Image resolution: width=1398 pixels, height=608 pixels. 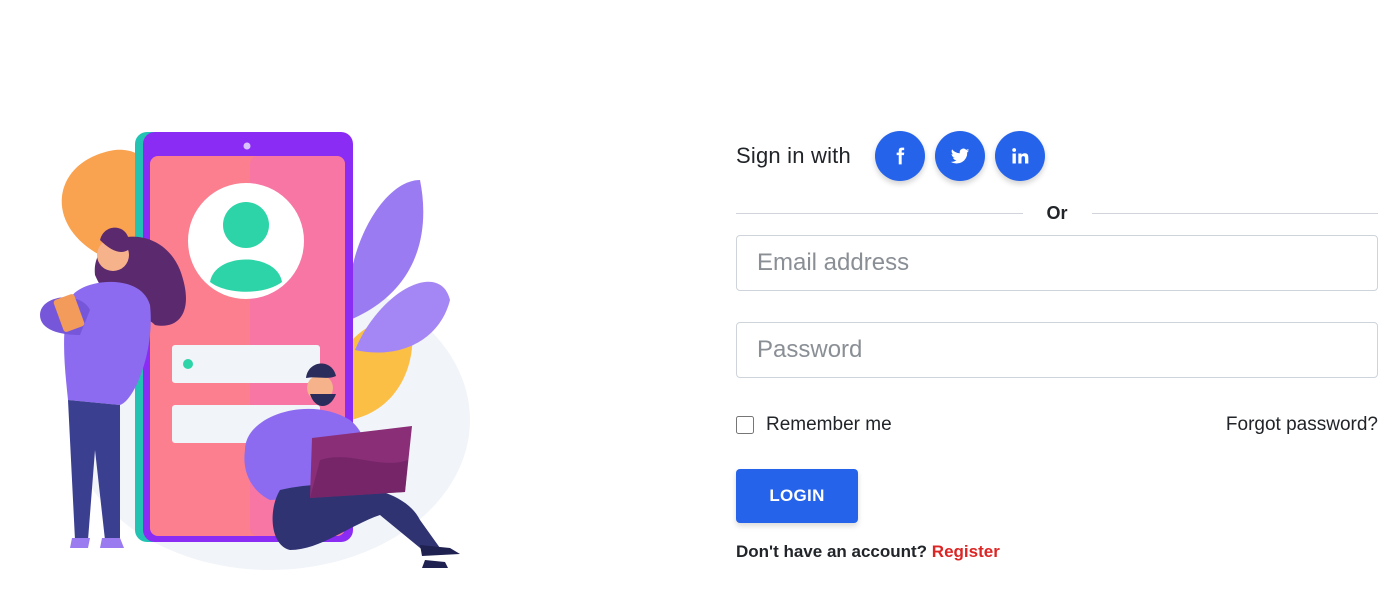 I want to click on facebook-button, so click(x=899, y=156).